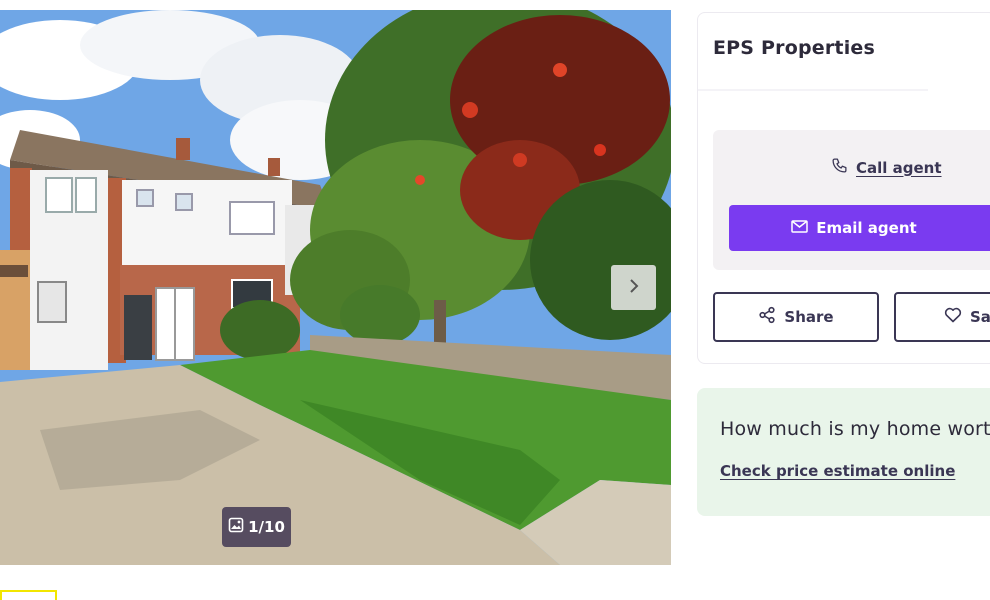 This screenshot has width=990, height=600. What do you see at coordinates (767, 317) in the screenshot?
I see `share-icon` at bounding box center [767, 317].